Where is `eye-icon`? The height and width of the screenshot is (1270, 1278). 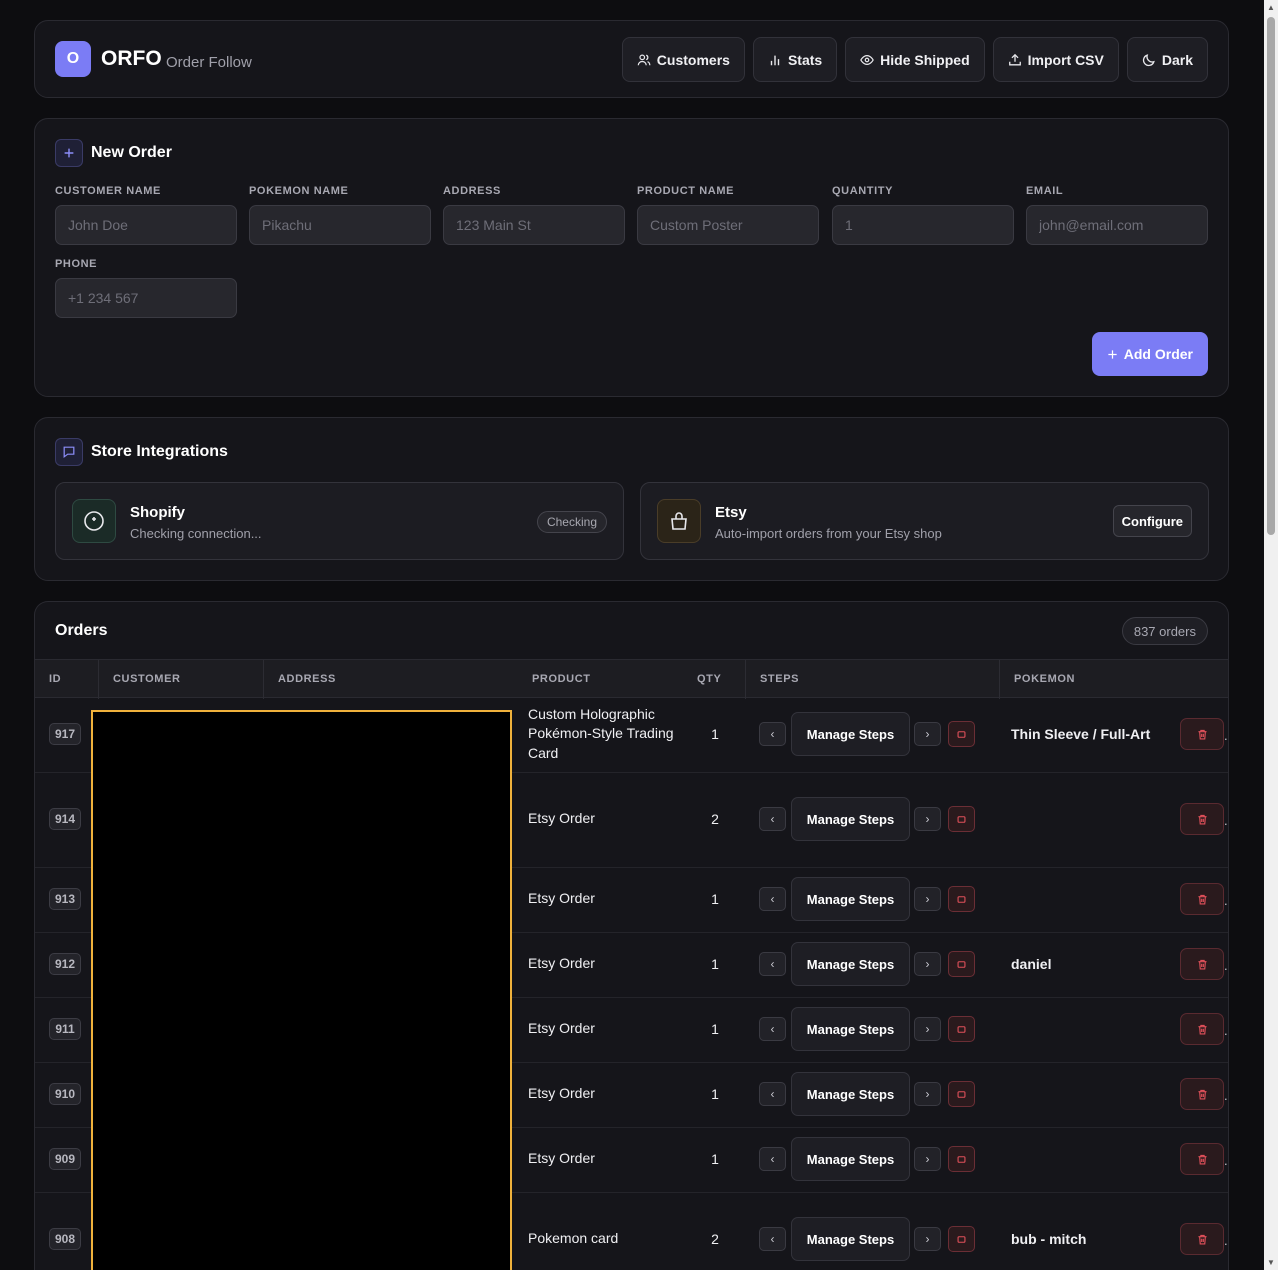 eye-icon is located at coordinates (867, 59).